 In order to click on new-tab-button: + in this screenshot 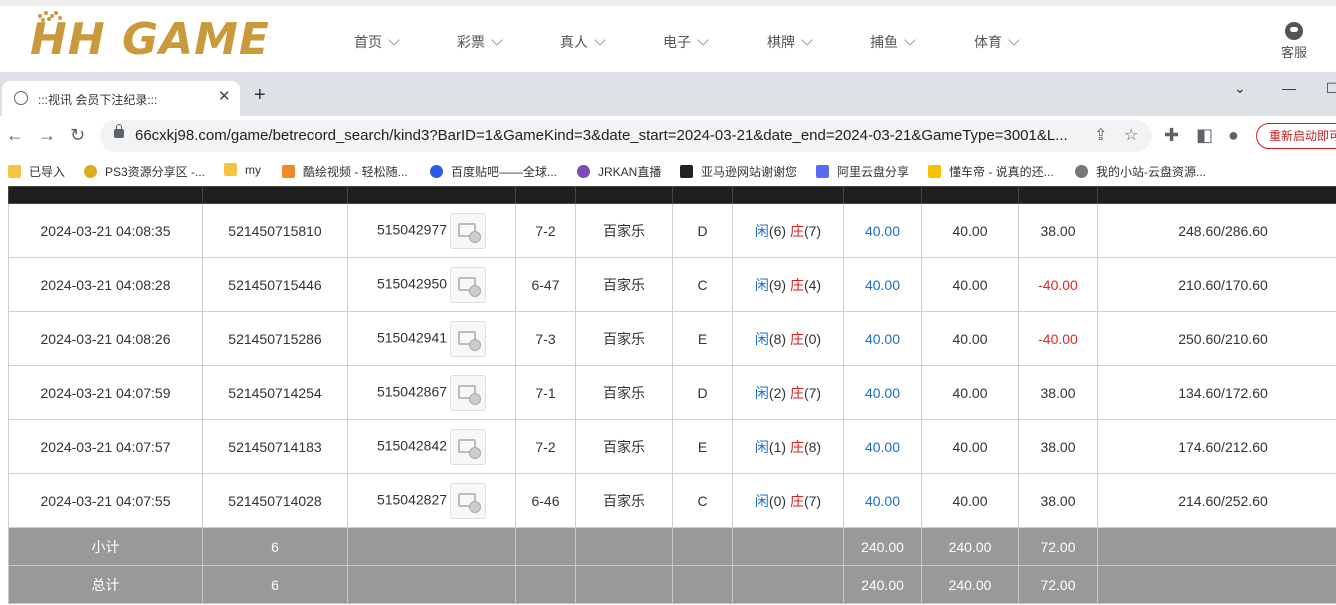, I will do `click(260, 95)`.